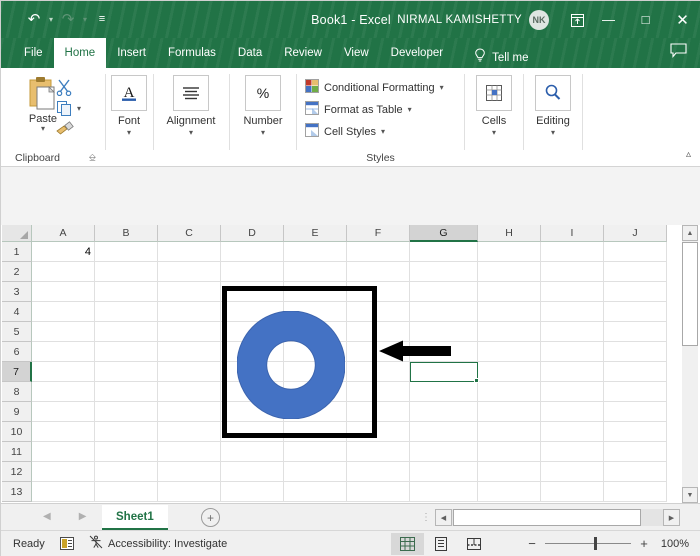  I want to click on select-all-button, so click(17, 233).